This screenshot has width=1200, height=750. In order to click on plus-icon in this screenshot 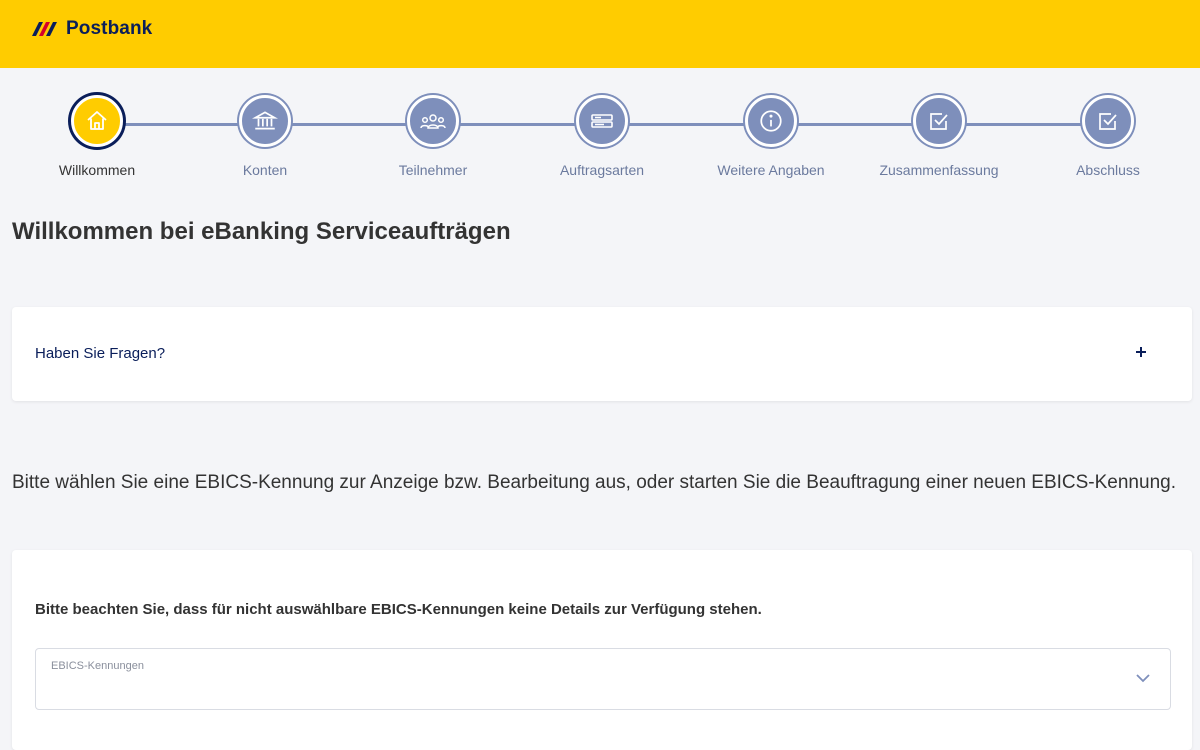, I will do `click(1141, 352)`.